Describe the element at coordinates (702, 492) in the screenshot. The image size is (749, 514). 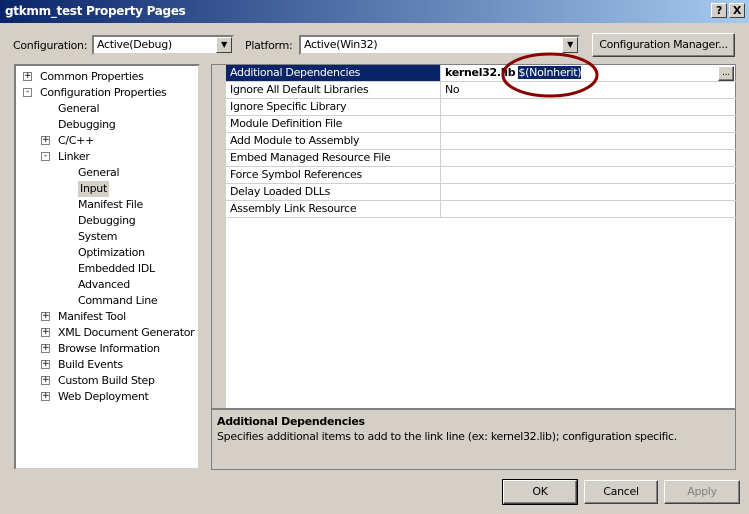
I see `apply-button: Apply` at that location.